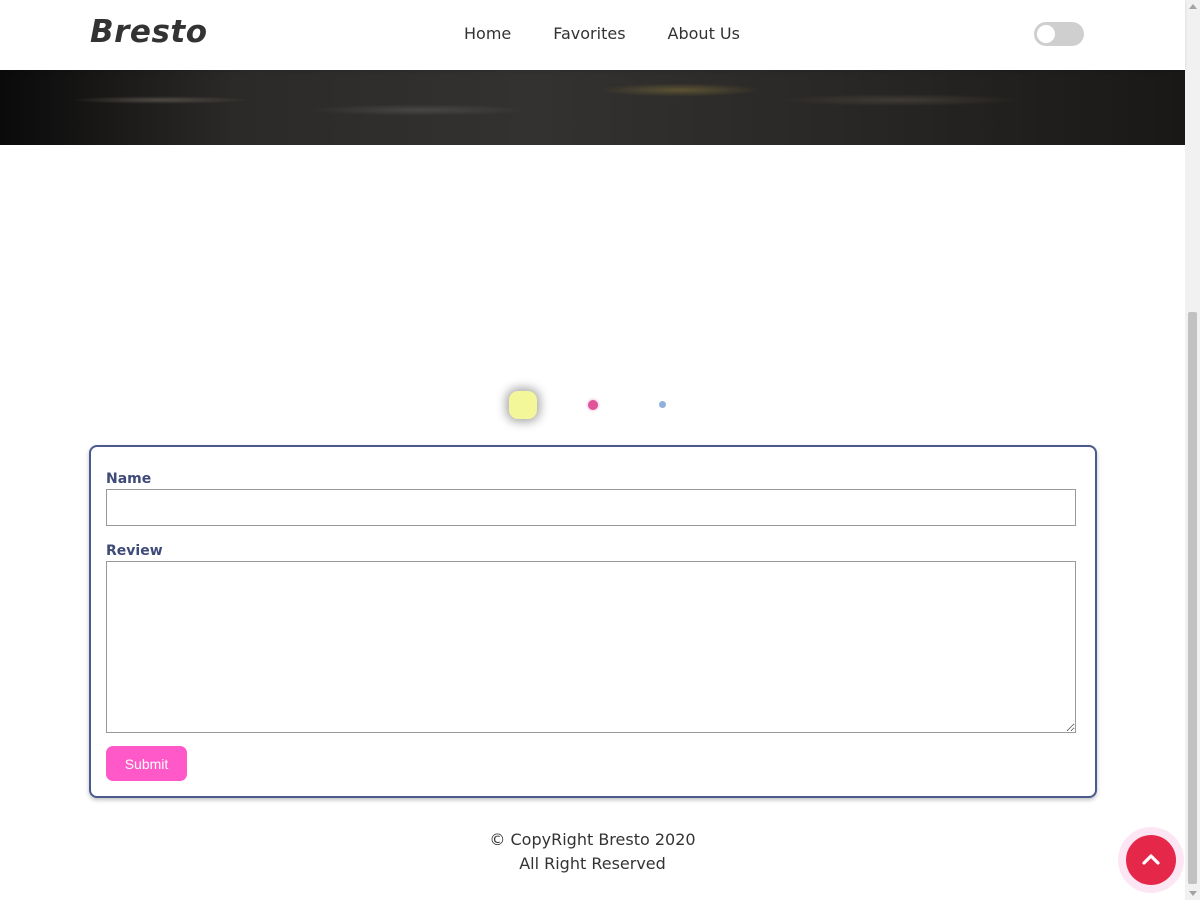  Describe the element at coordinates (589, 33) in the screenshot. I see `nav-favorites: Favorites` at that location.